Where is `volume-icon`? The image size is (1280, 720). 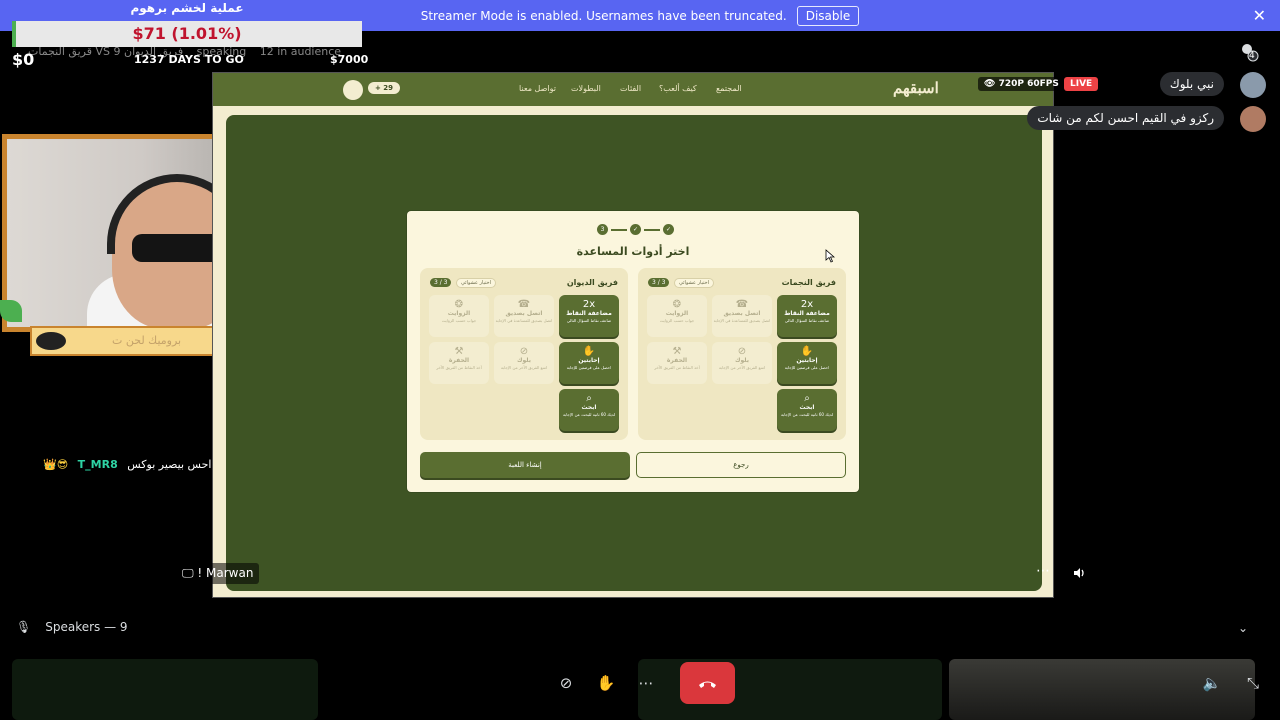 volume-icon is located at coordinates (1079, 573).